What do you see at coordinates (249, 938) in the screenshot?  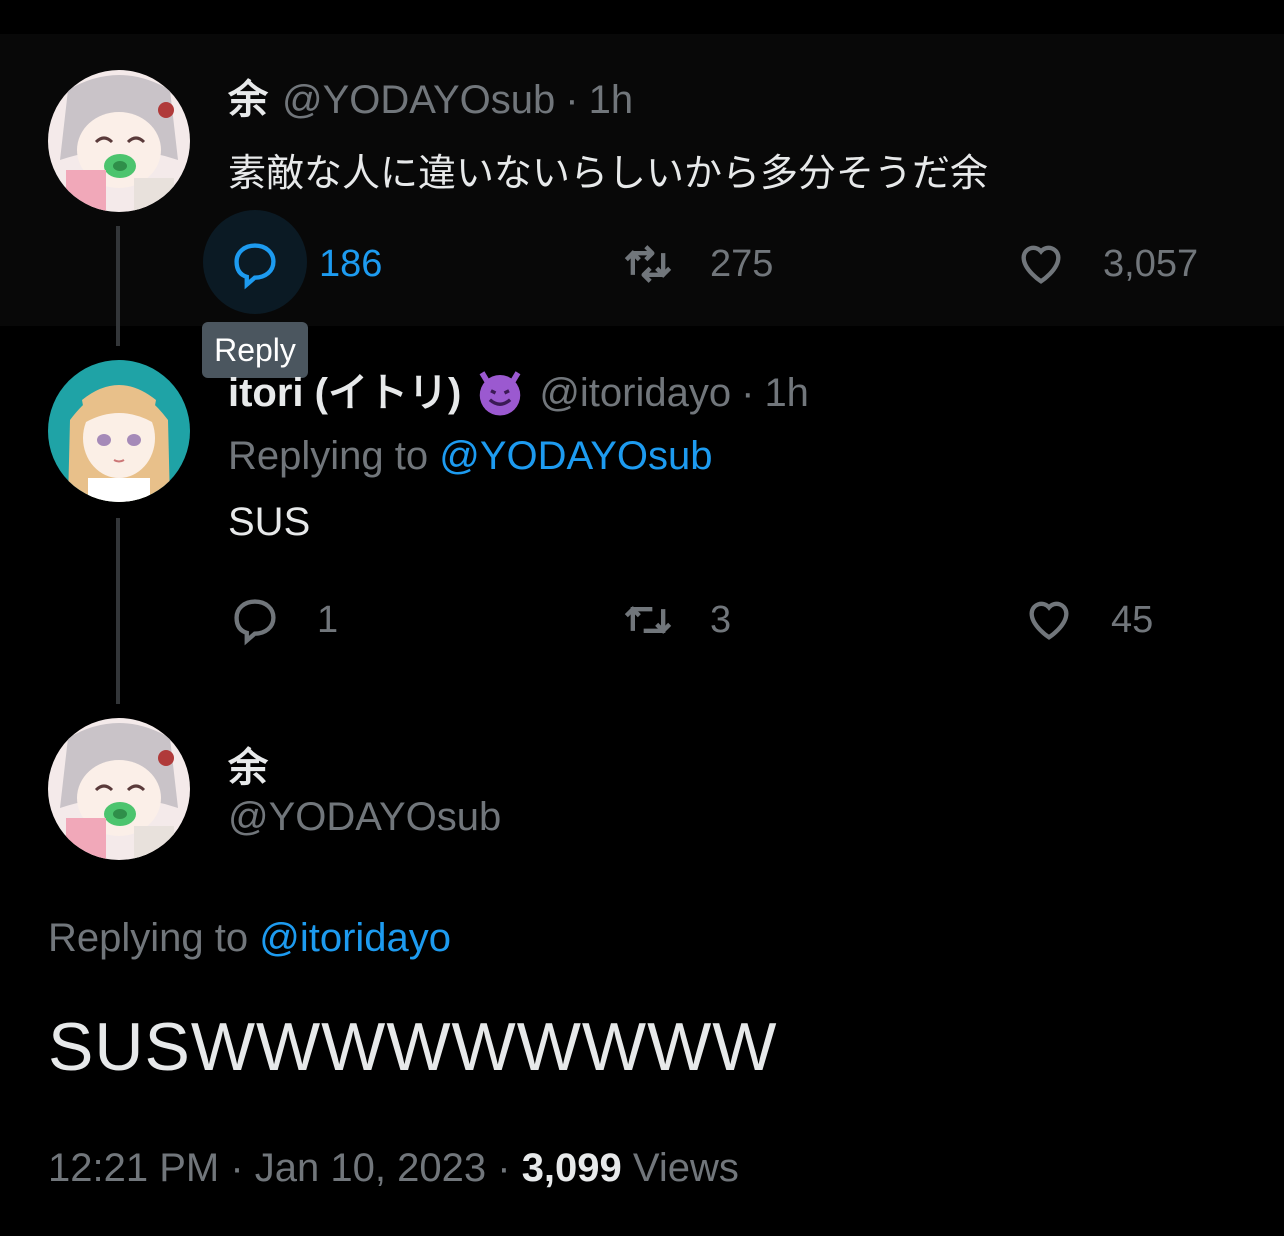 I see `main-replying-to-line: Replying to @itoridayo` at bounding box center [249, 938].